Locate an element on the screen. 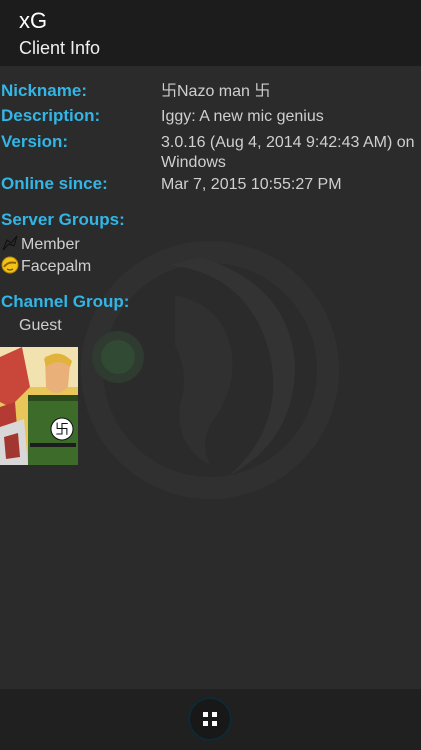 The height and width of the screenshot is (750, 421). server-group-name: Member is located at coordinates (50, 244).